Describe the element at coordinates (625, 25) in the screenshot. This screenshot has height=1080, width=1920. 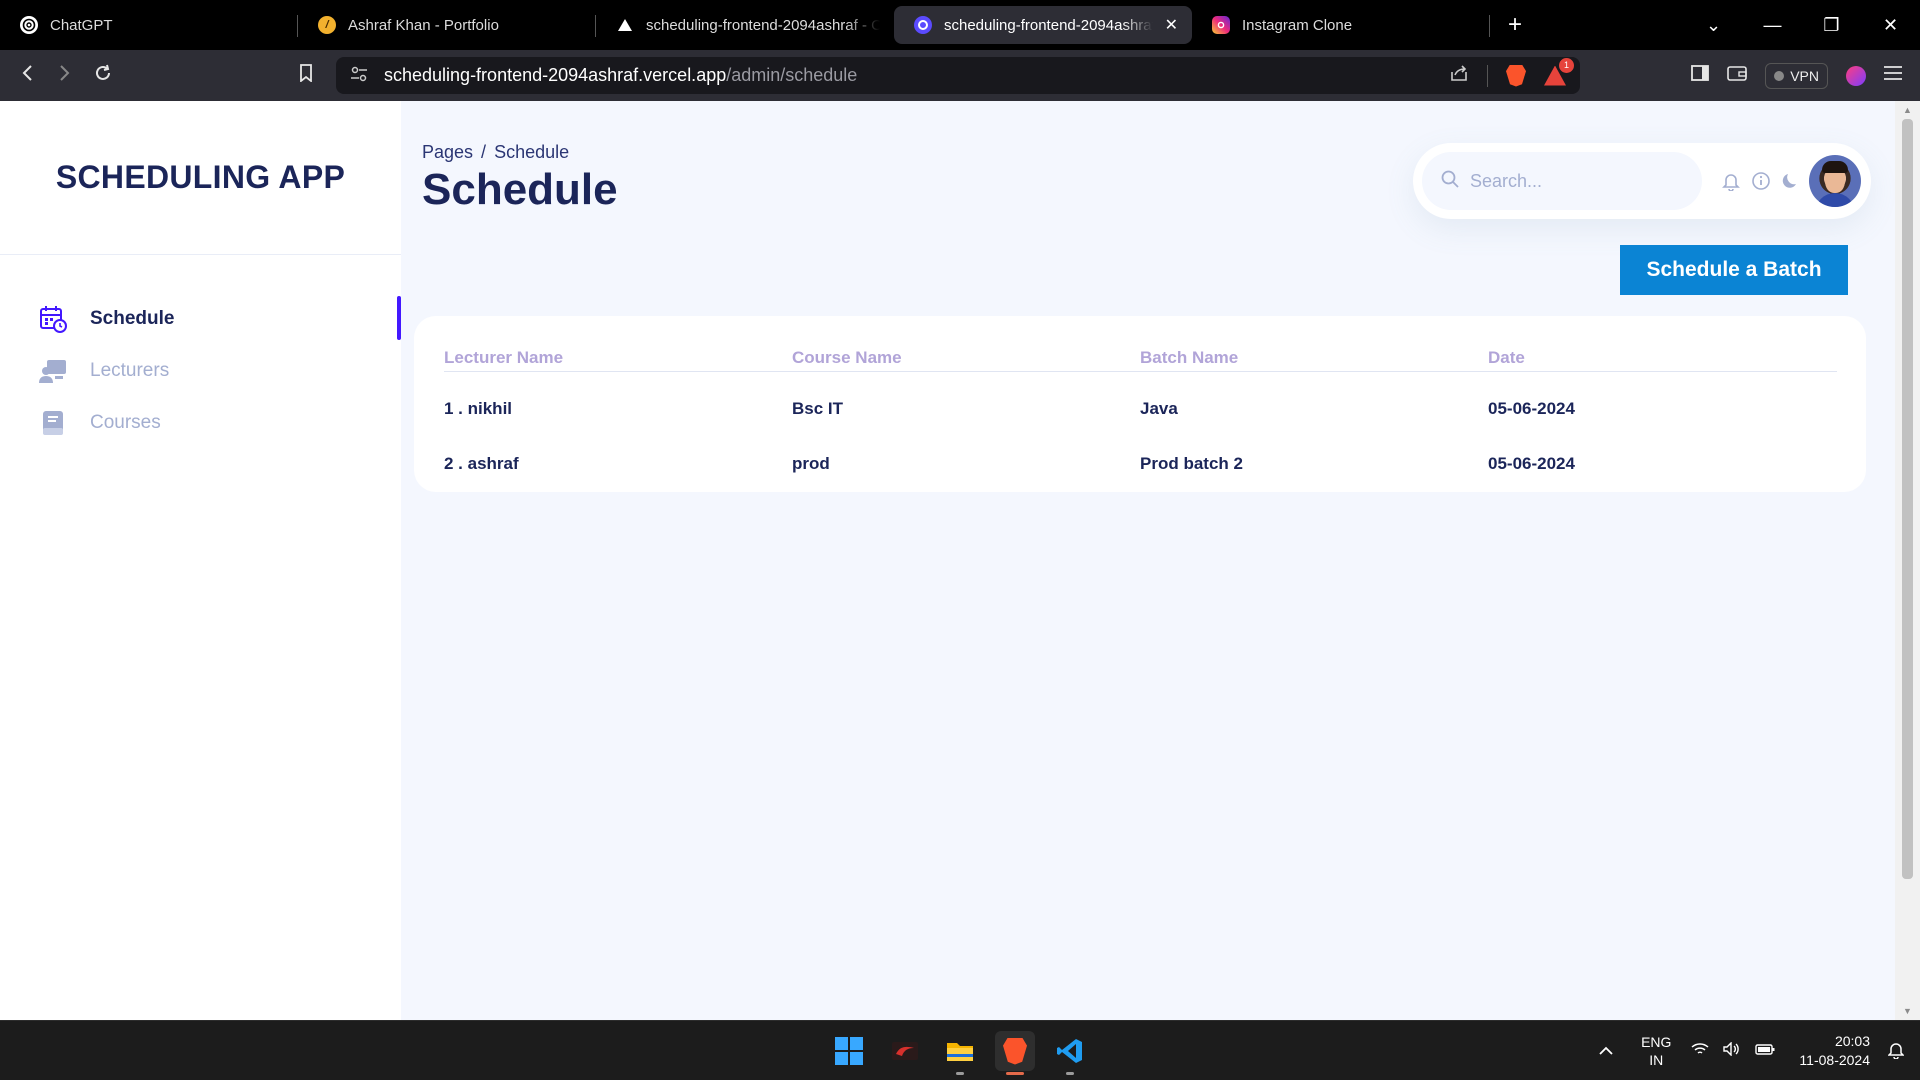
I see `vercel-icon` at that location.